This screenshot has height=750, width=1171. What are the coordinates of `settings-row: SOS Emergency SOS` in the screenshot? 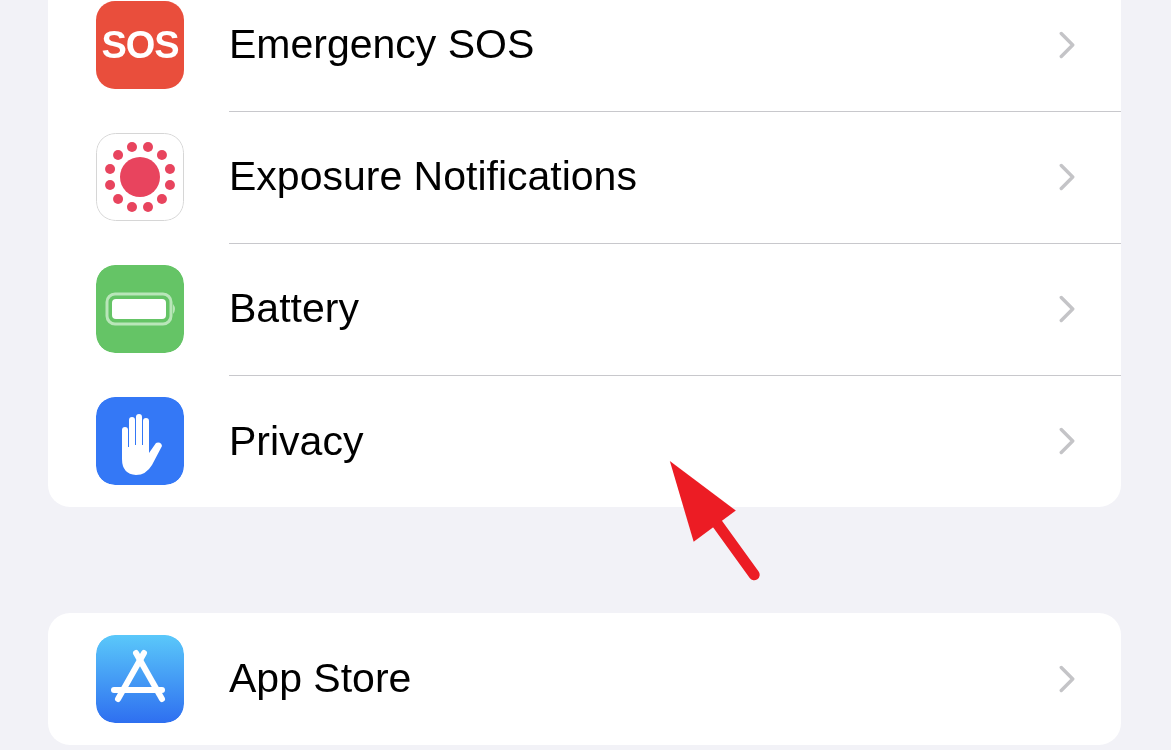 It's located at (584, 55).